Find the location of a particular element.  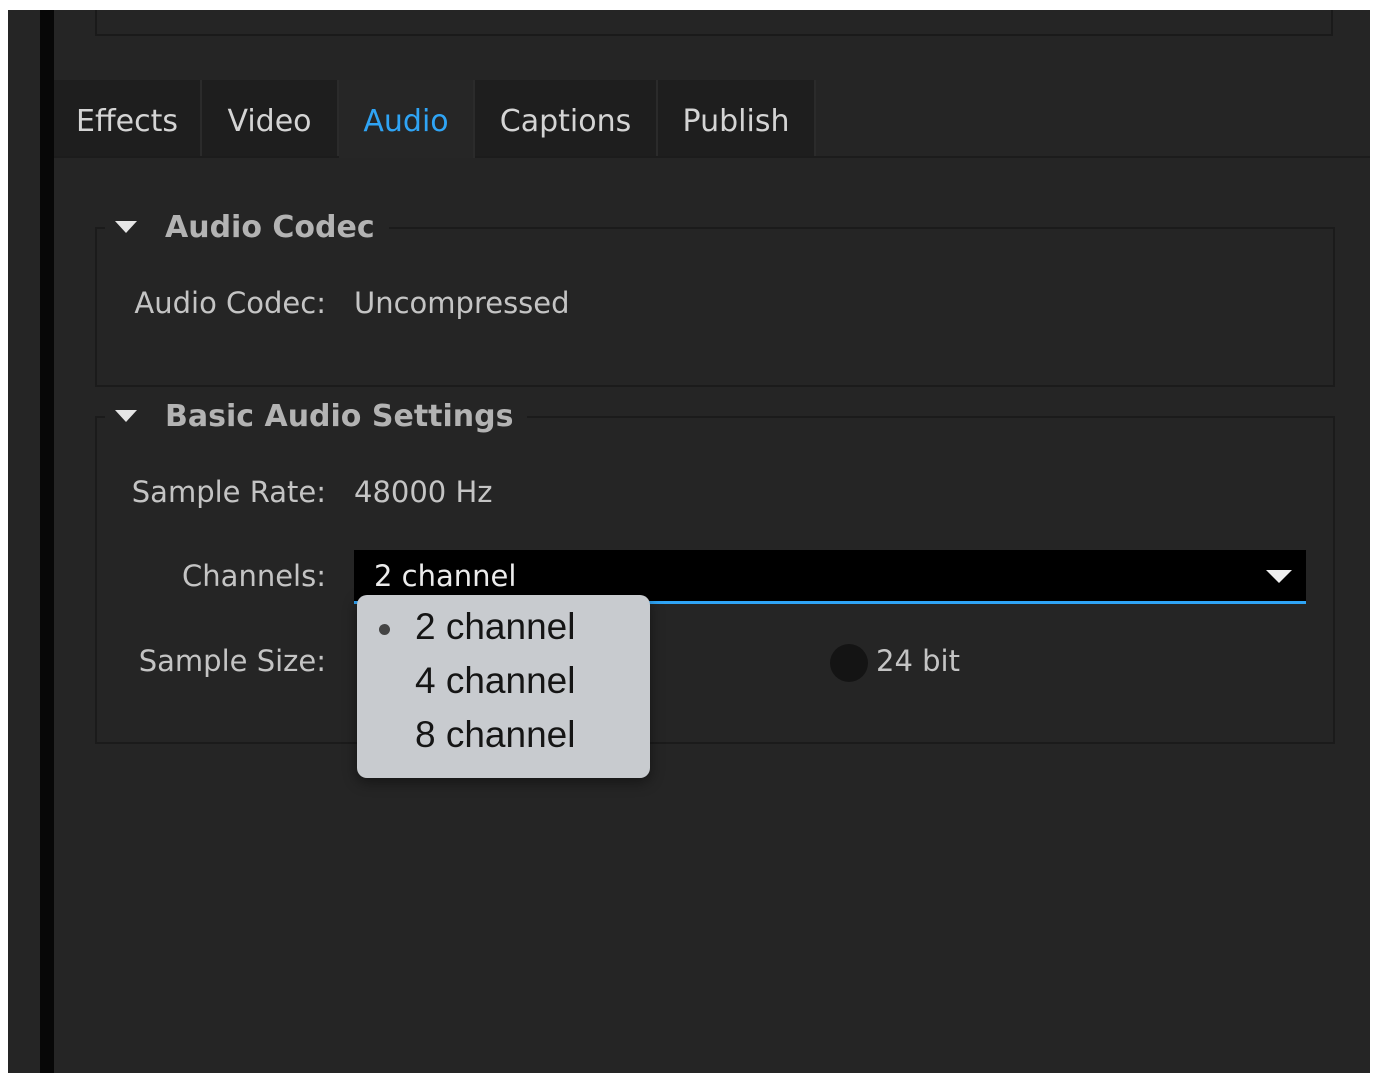

basic-audio-settings-header: Basic Audio Settings is located at coordinates (316, 416).